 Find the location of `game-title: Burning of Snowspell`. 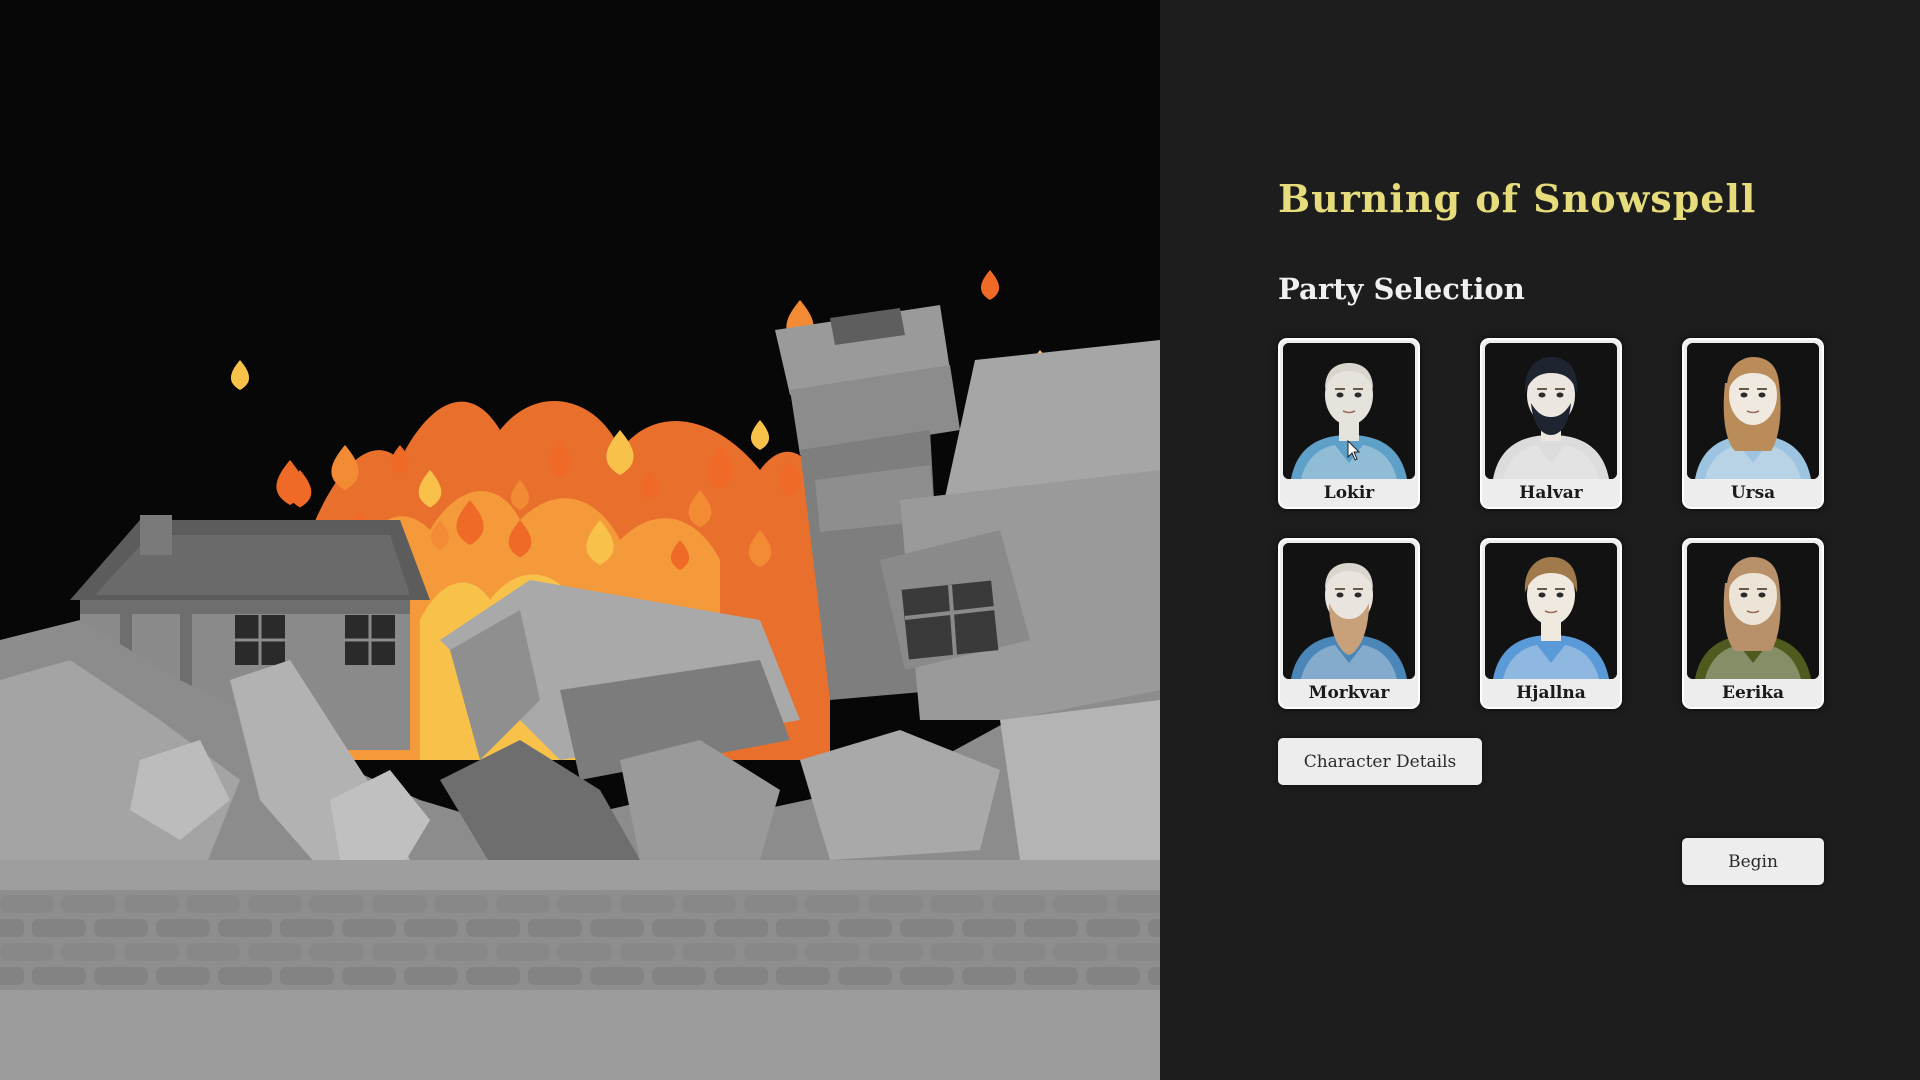

game-title: Burning of Snowspell is located at coordinates (1517, 198).